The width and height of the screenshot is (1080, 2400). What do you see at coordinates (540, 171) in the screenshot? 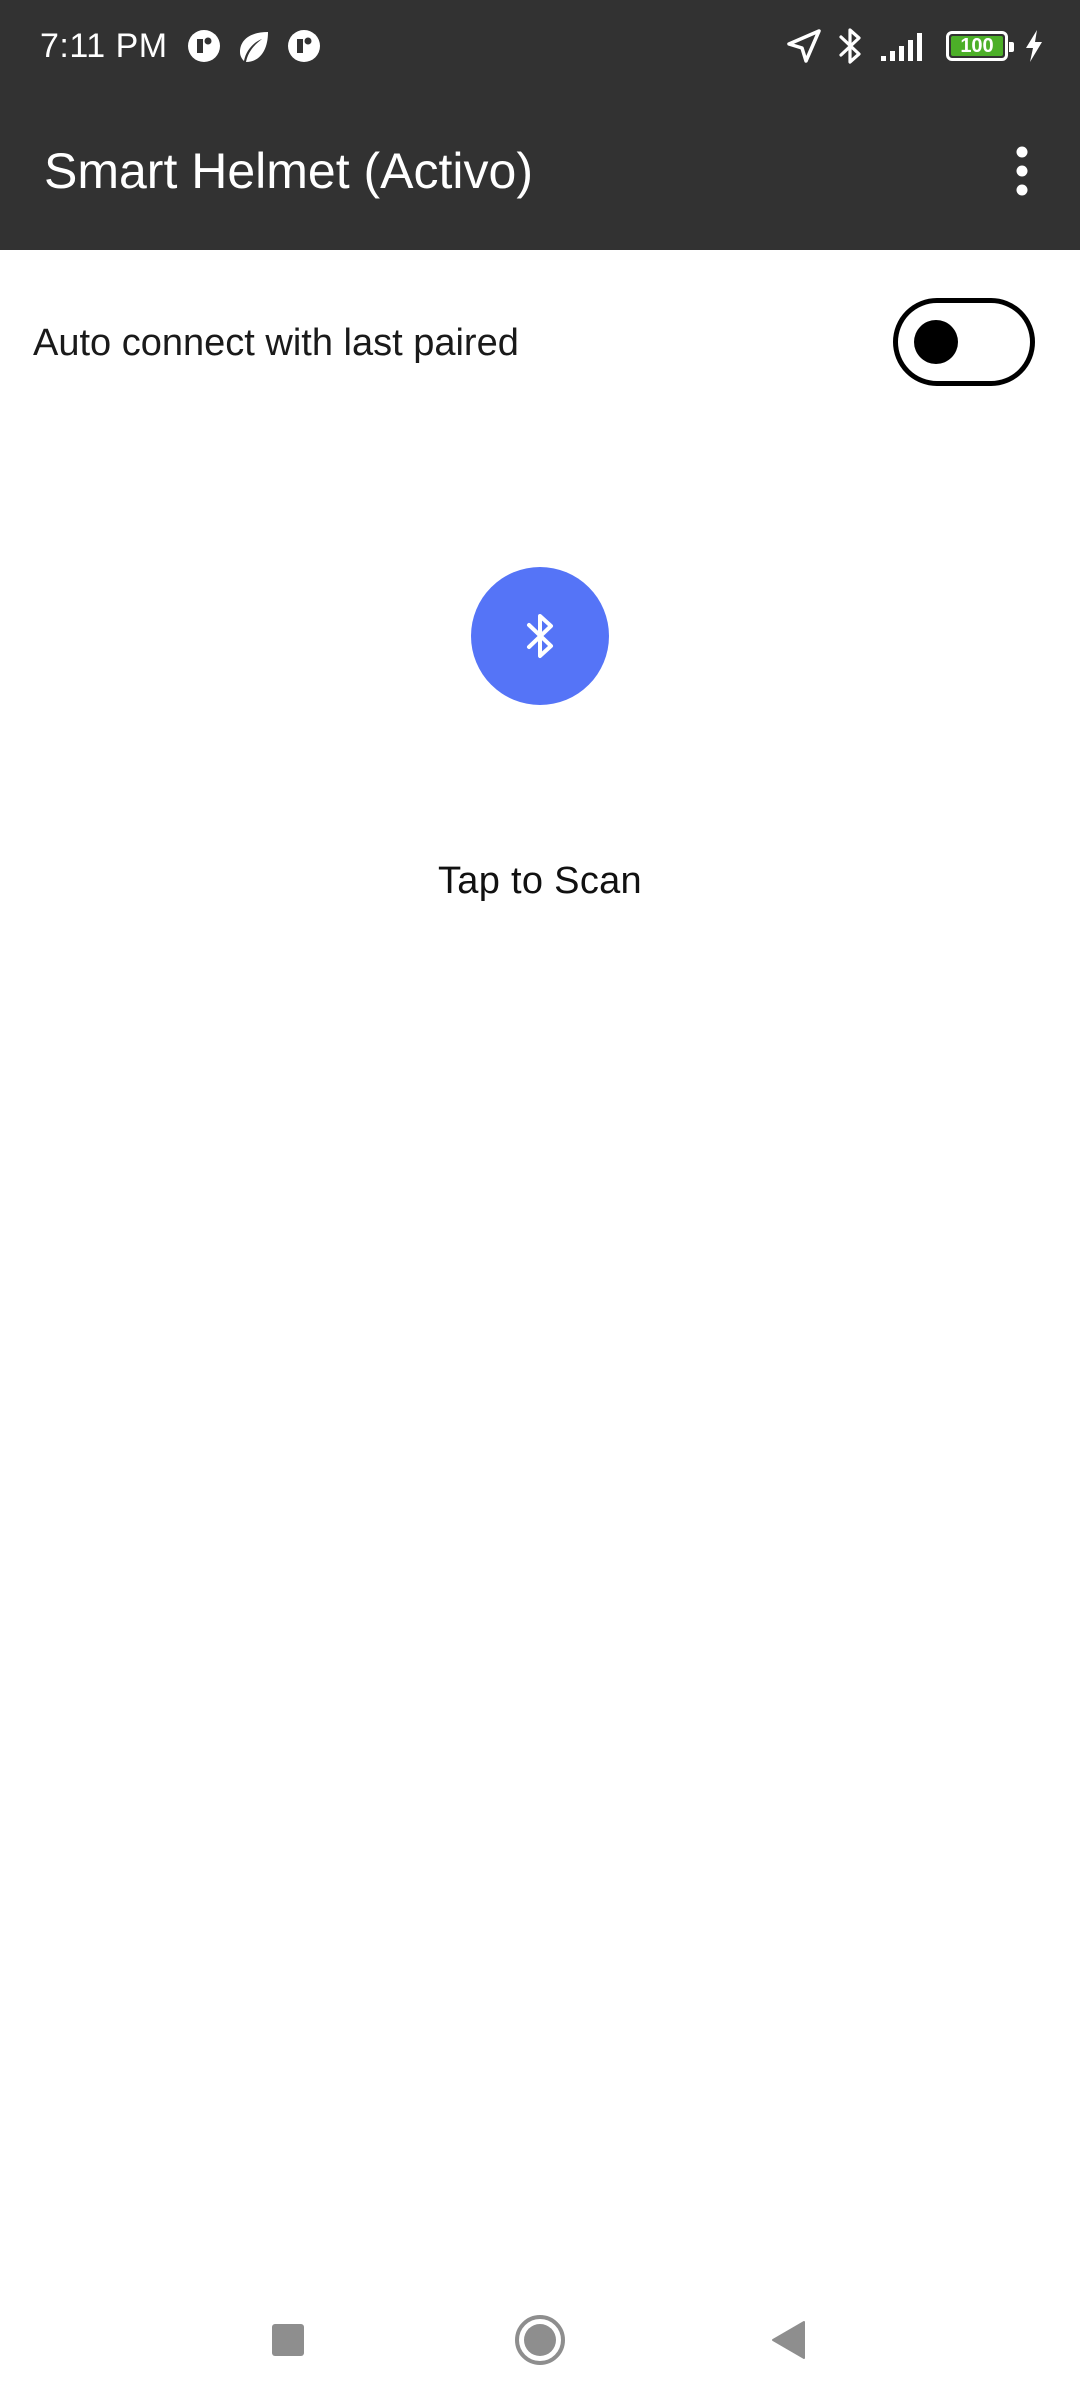
I see `app-bar: Smart Helmet (Activo)` at bounding box center [540, 171].